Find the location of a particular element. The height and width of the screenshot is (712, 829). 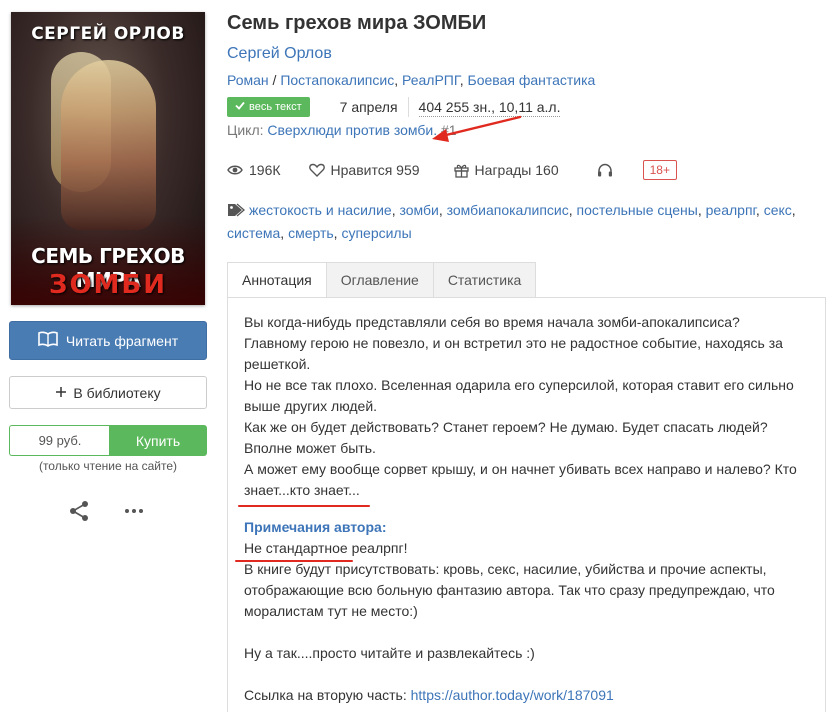

gift-icon is located at coordinates (461, 170).